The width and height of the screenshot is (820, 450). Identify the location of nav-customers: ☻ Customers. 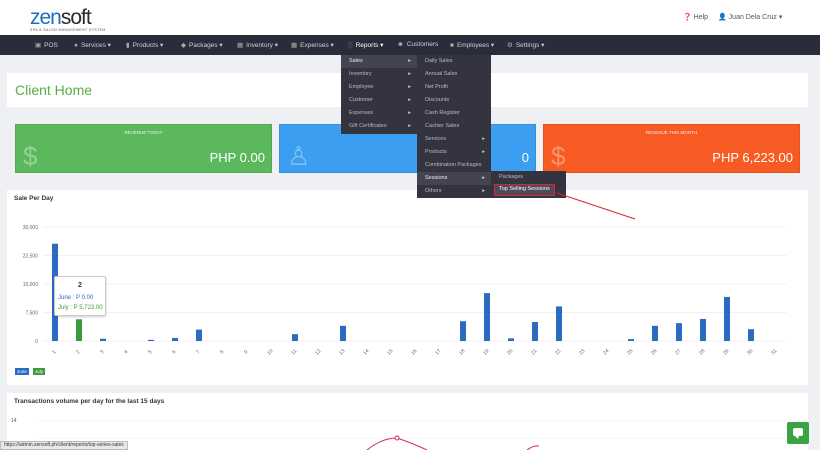
(417, 44).